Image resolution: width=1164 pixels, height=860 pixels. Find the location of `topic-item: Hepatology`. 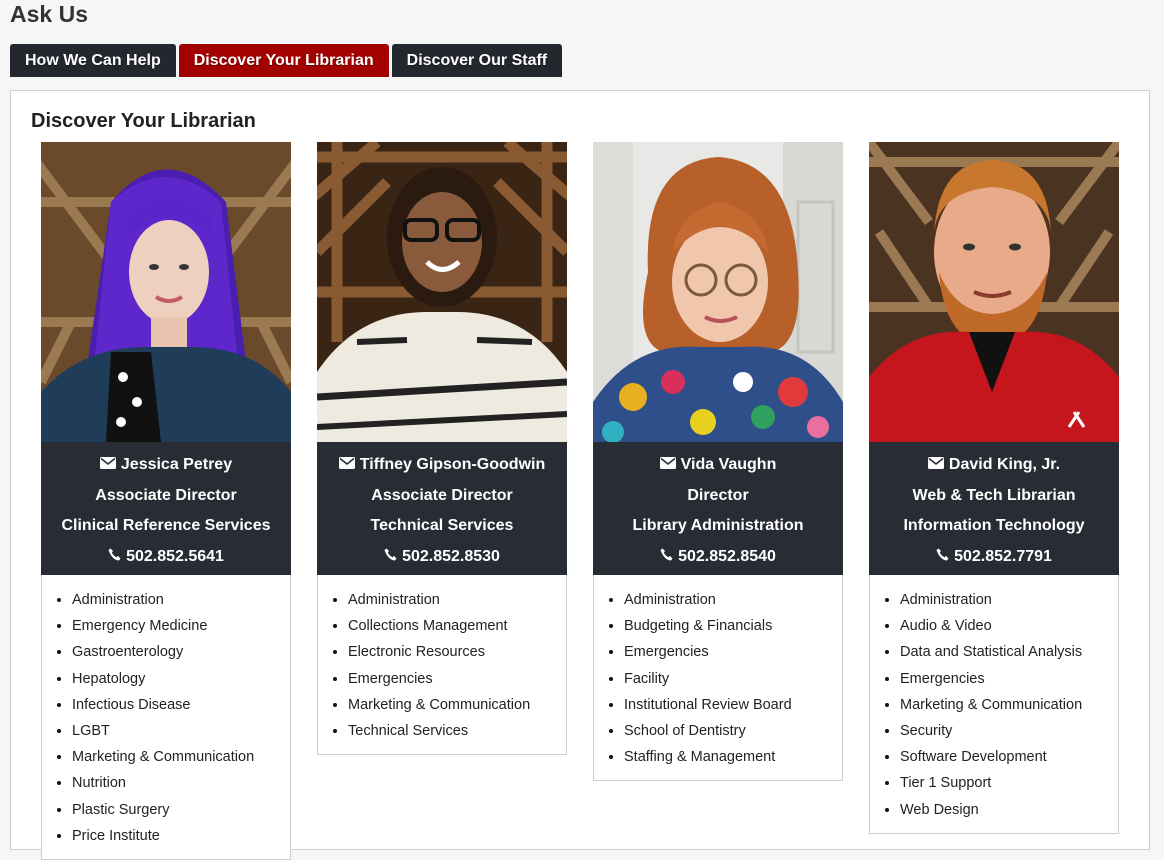

topic-item: Hepatology is located at coordinates (181, 679).